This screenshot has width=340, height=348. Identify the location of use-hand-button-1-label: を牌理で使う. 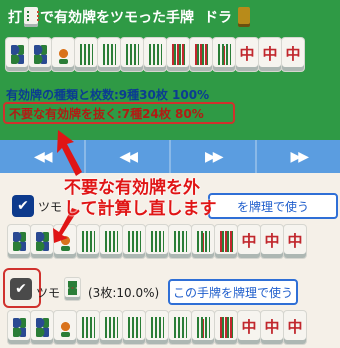
(272, 206).